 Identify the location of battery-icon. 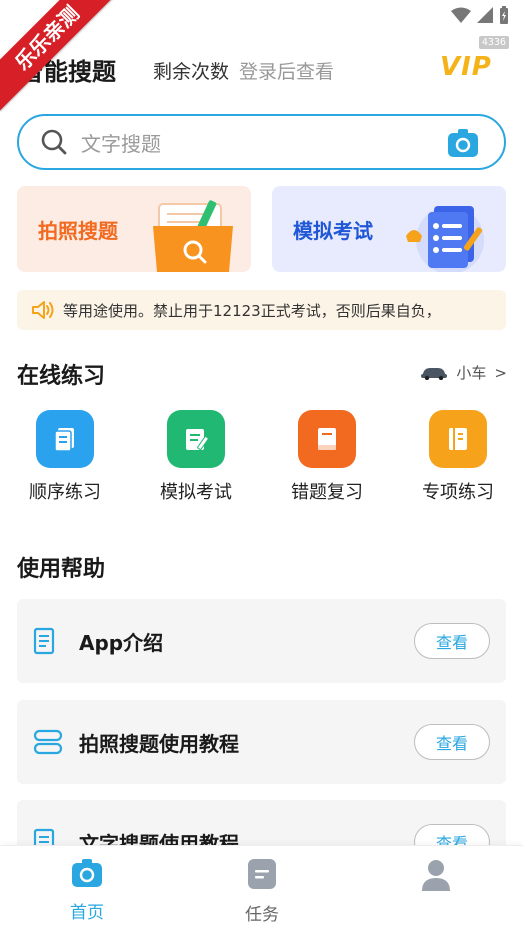
(504, 15).